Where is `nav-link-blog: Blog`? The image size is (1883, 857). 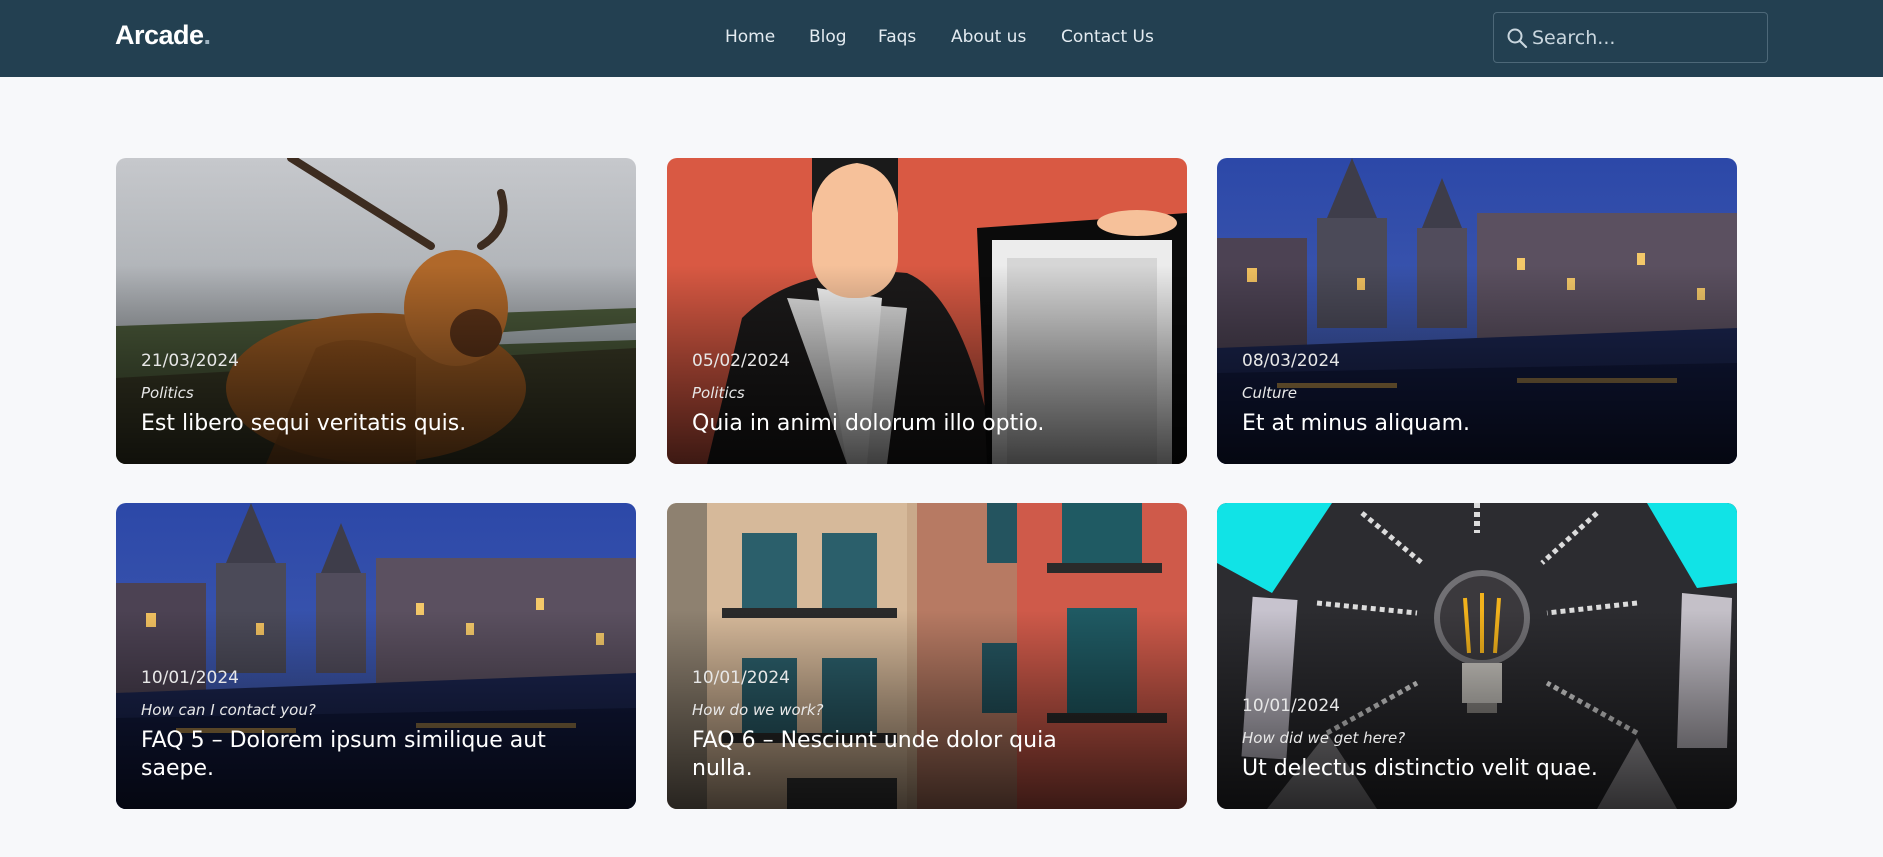 nav-link-blog: Blog is located at coordinates (828, 37).